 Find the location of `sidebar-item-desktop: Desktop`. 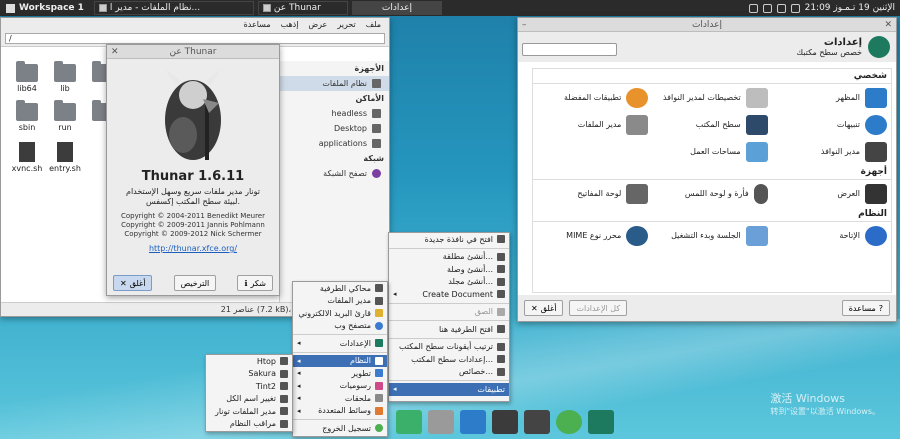

sidebar-item-desktop: Desktop is located at coordinates (334, 128).